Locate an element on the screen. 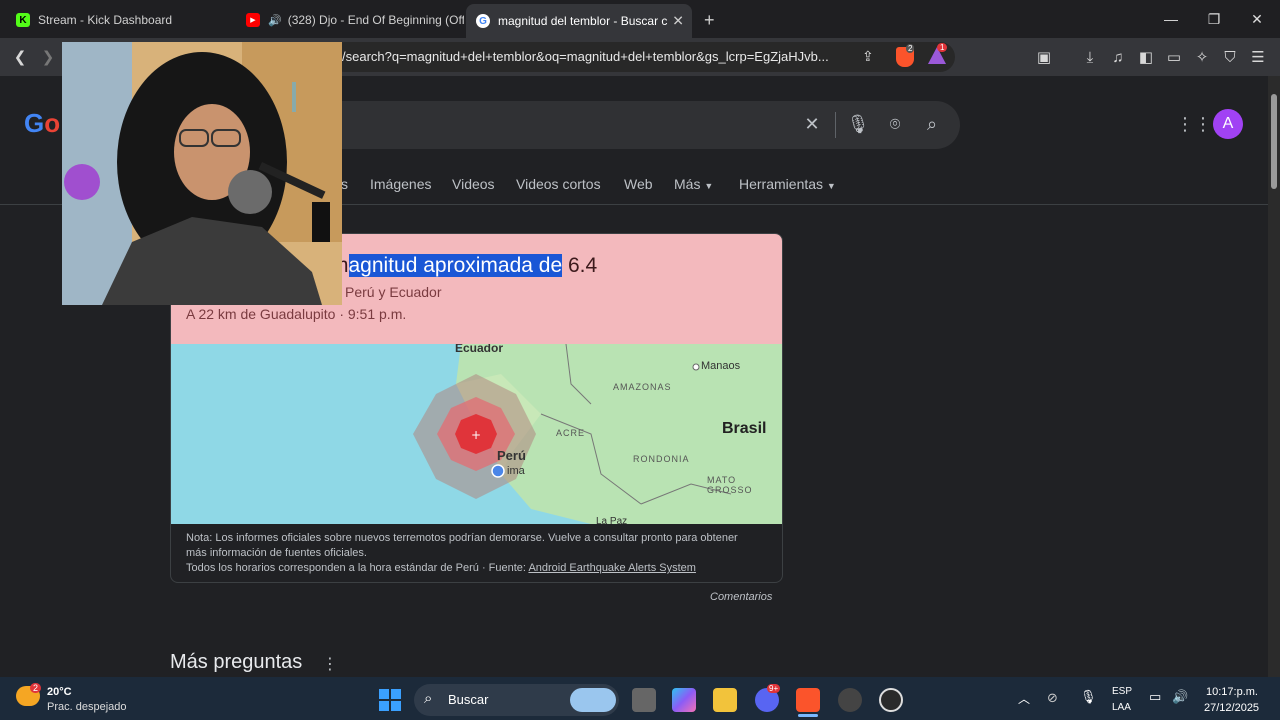  youtube-icon: ▶ is located at coordinates (253, 20).